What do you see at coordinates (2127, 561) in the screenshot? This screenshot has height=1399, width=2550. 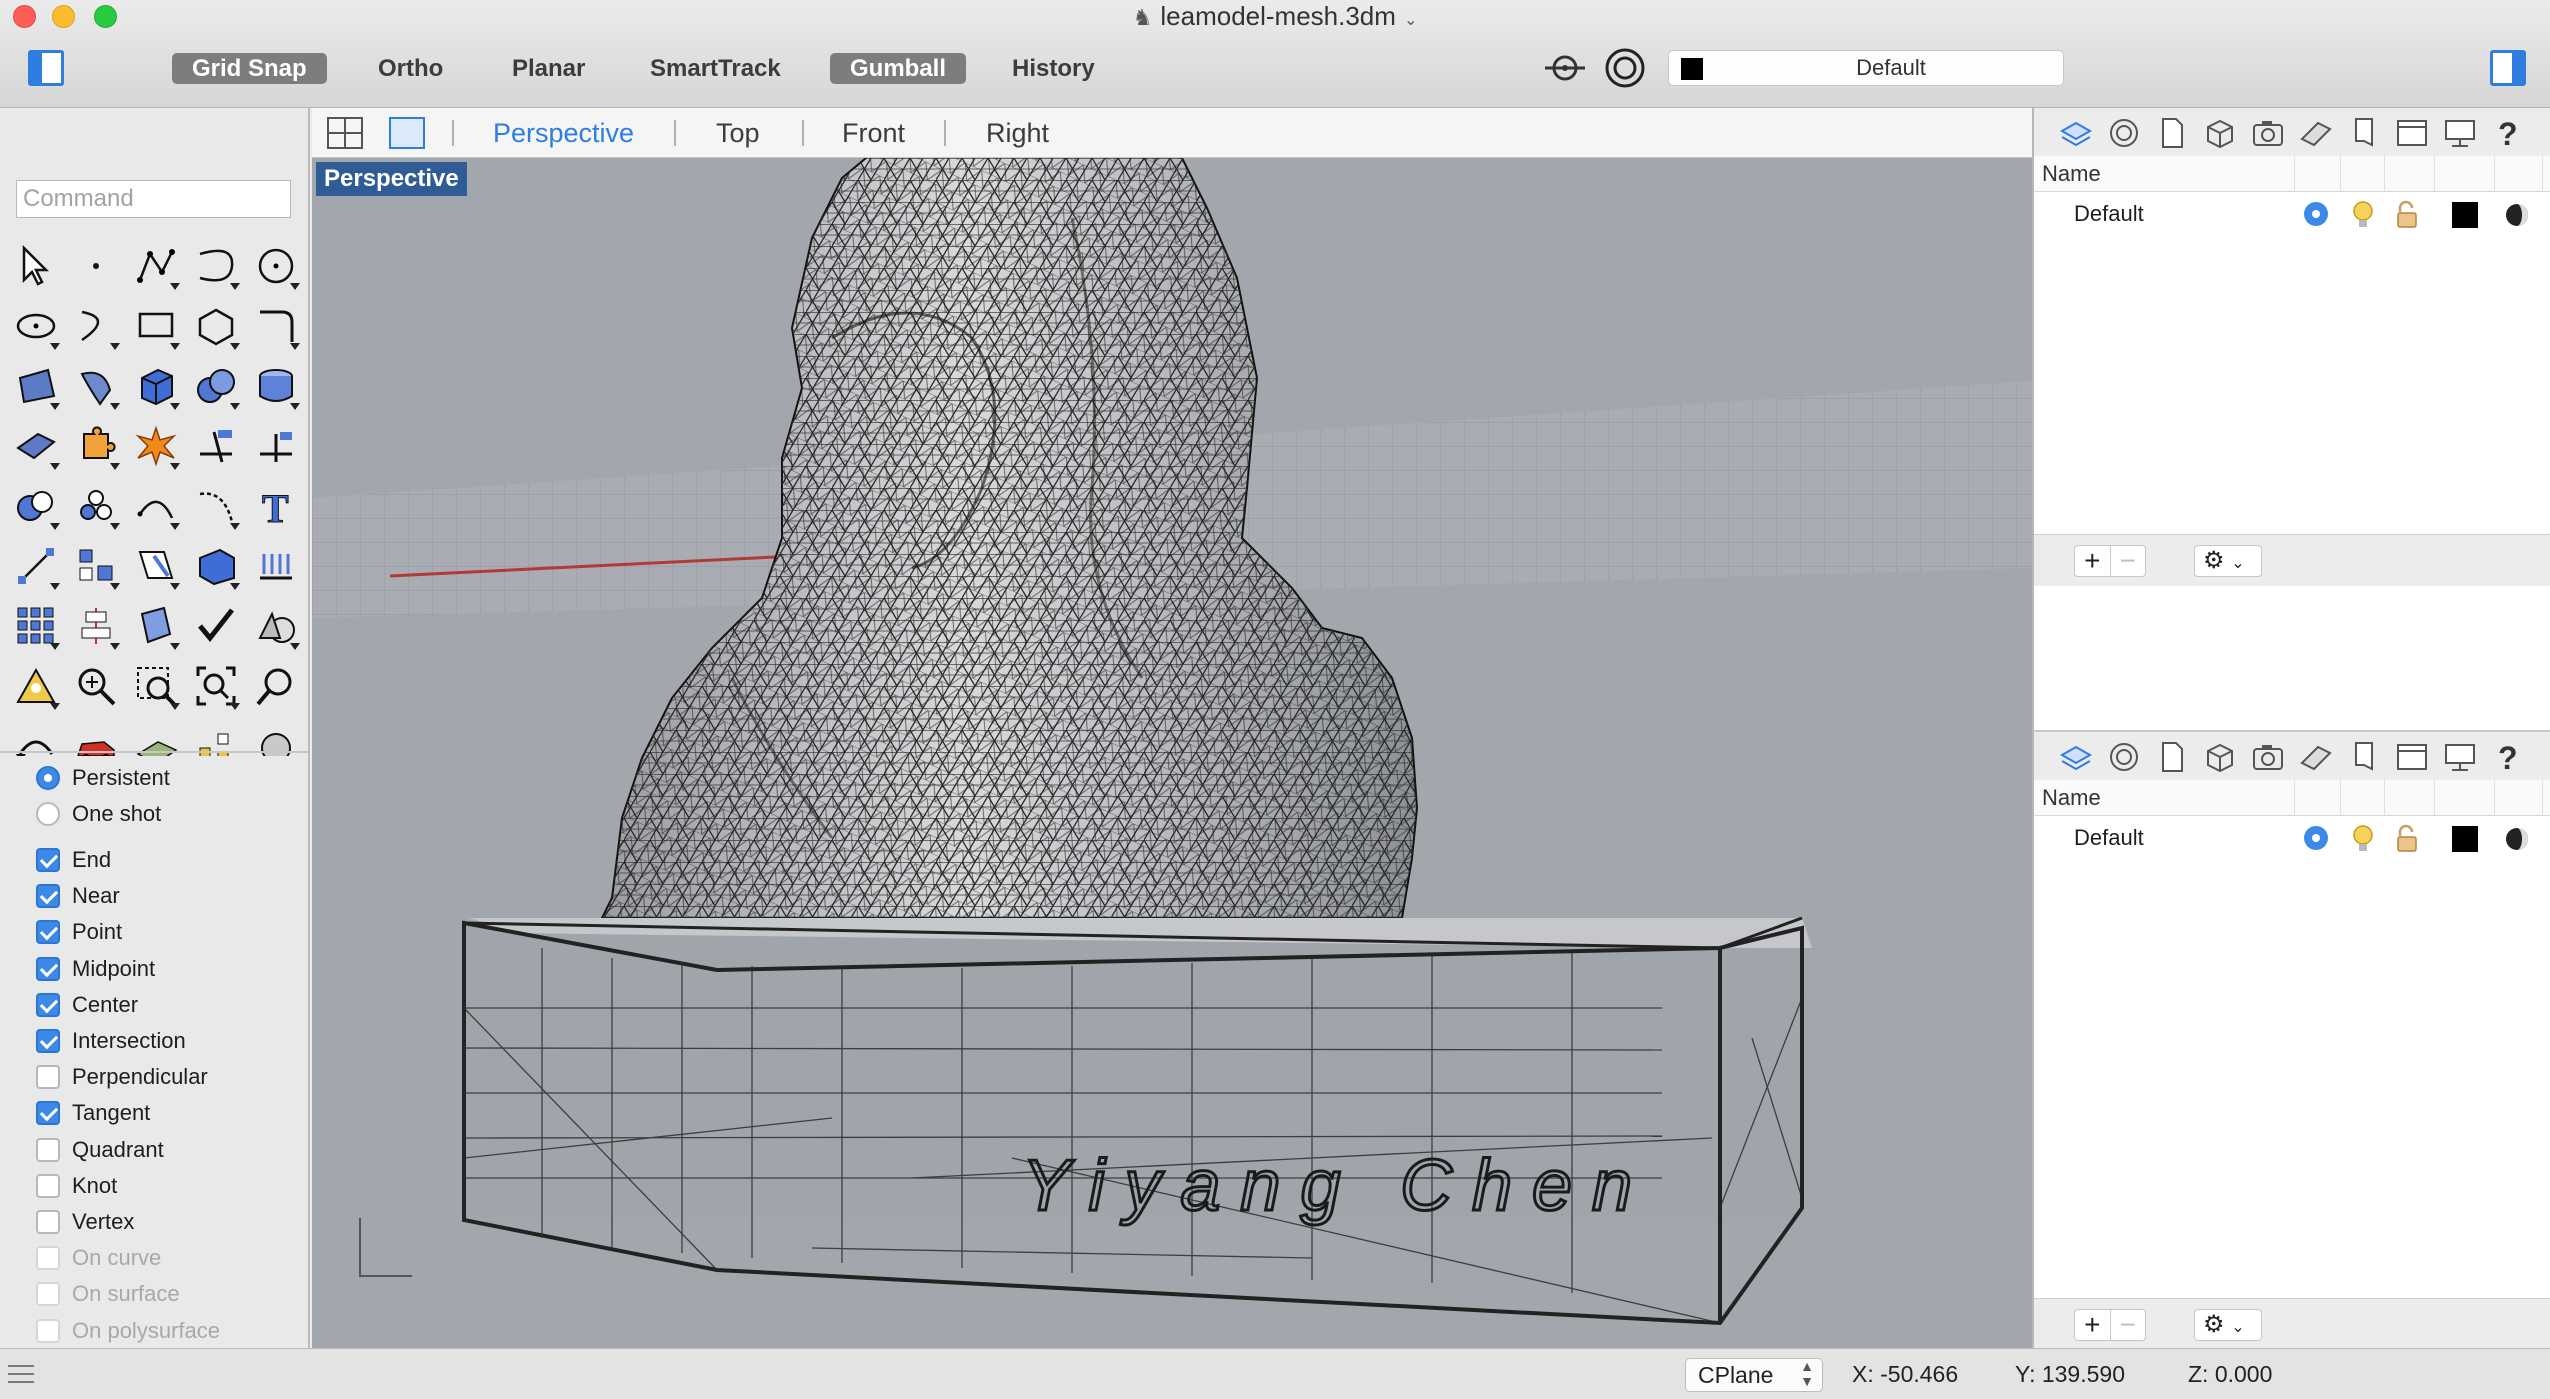 I see `remove-layer-button: −` at bounding box center [2127, 561].